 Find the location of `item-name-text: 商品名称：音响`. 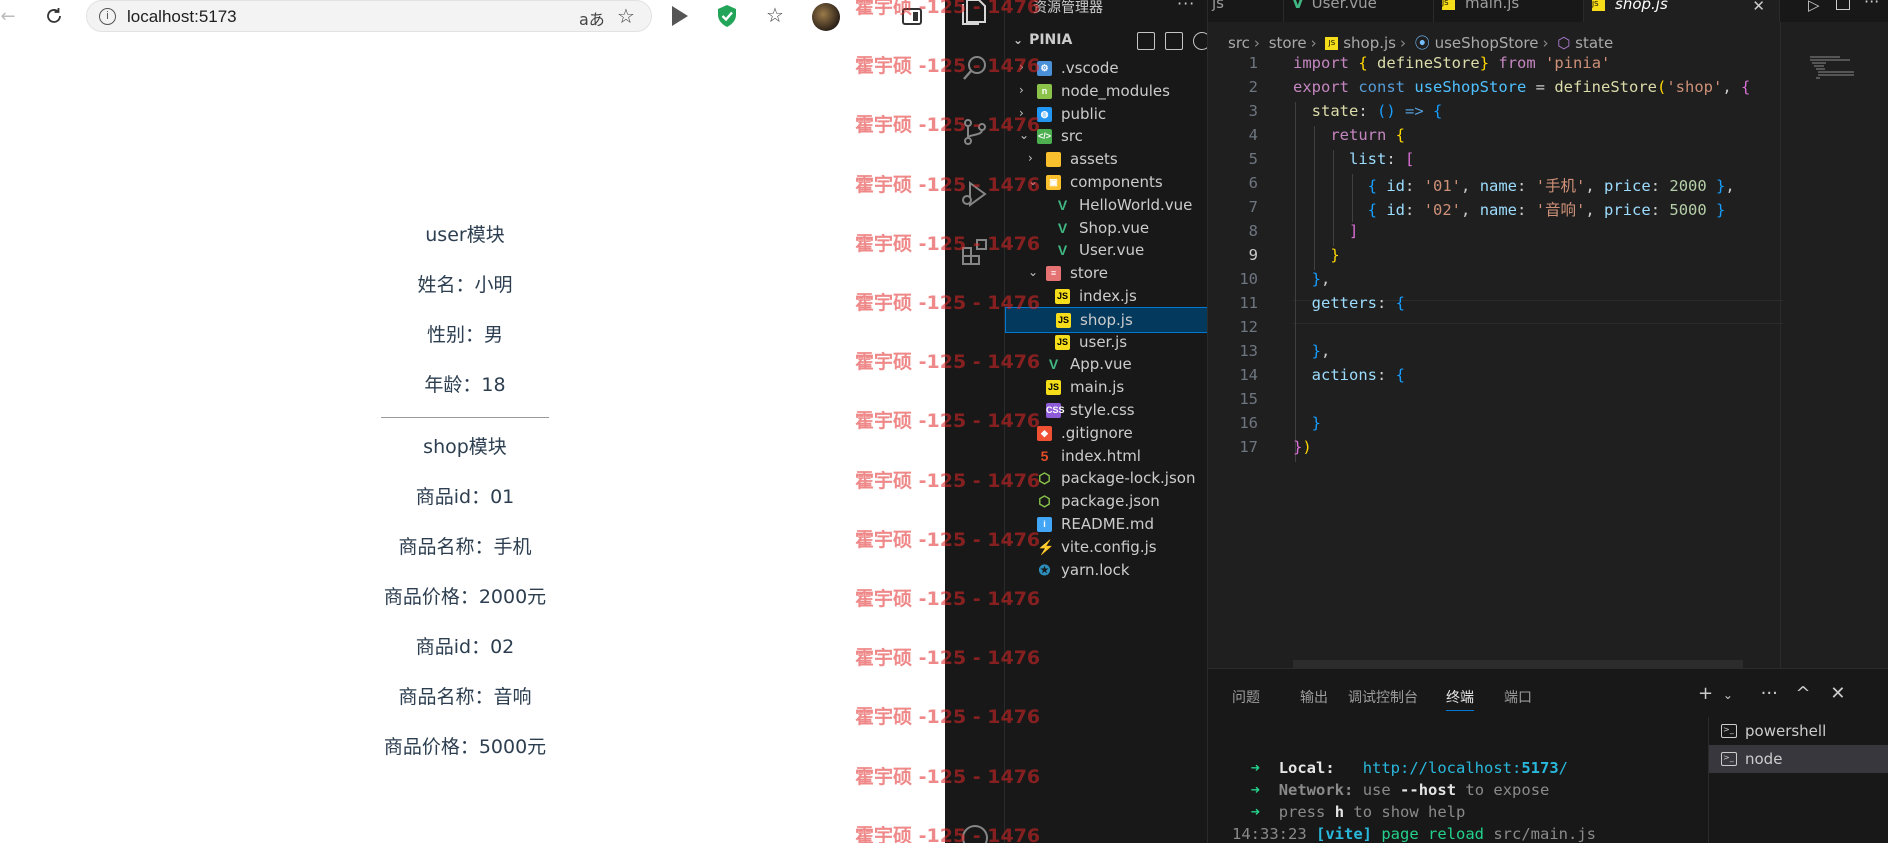

item-name-text: 商品名称：音响 is located at coordinates (465, 697).